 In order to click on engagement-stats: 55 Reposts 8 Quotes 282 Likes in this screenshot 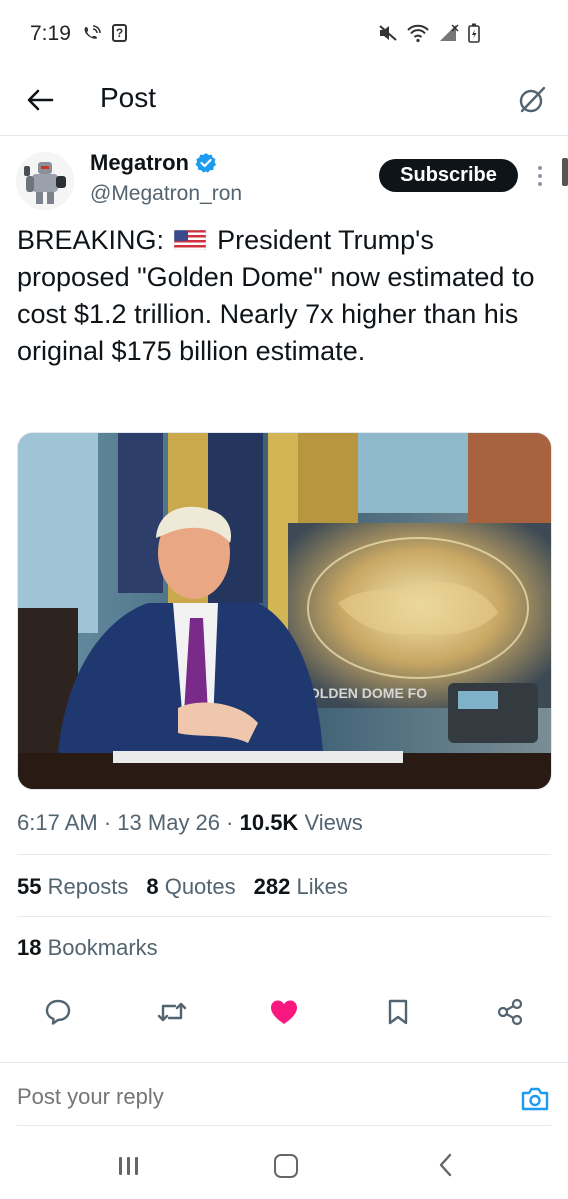, I will do `click(182, 887)`.